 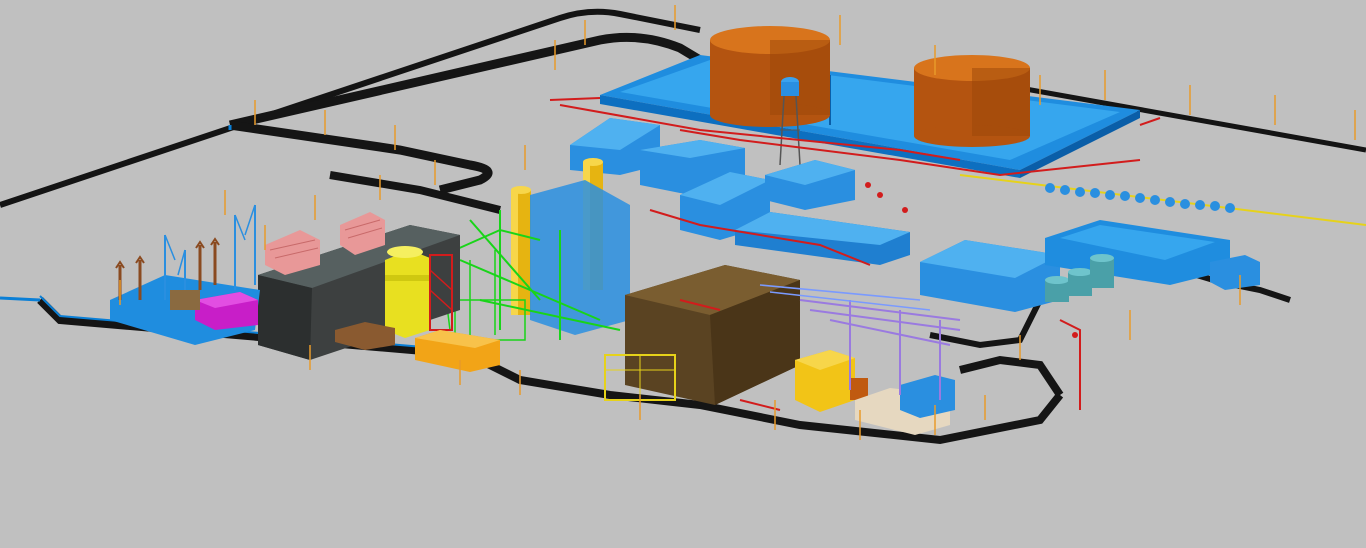 What do you see at coordinates (407, 292) in the screenshot?
I see `yellow-turbine-unit` at bounding box center [407, 292].